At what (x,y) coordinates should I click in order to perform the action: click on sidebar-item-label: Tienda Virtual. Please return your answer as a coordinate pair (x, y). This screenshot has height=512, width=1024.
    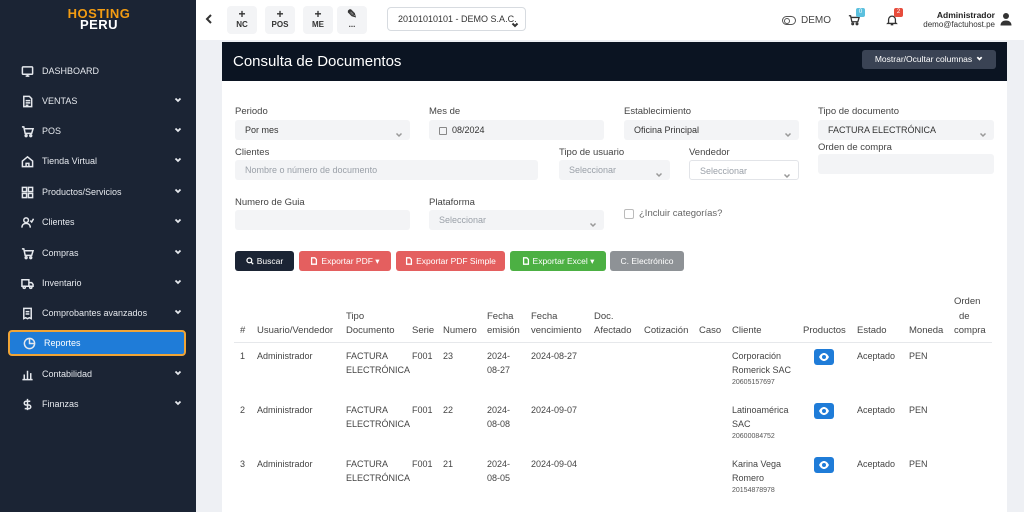
    Looking at the image, I should click on (70, 161).